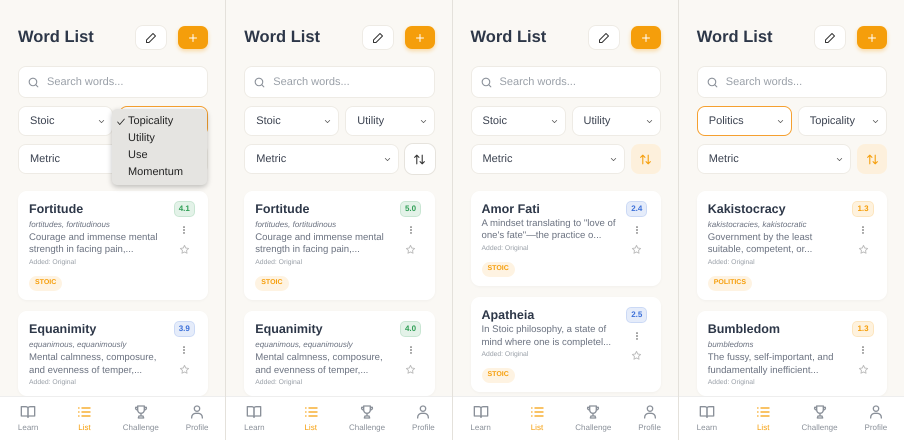 This screenshot has width=904, height=440. What do you see at coordinates (744, 330) in the screenshot?
I see `word-title: Bumbledom` at bounding box center [744, 330].